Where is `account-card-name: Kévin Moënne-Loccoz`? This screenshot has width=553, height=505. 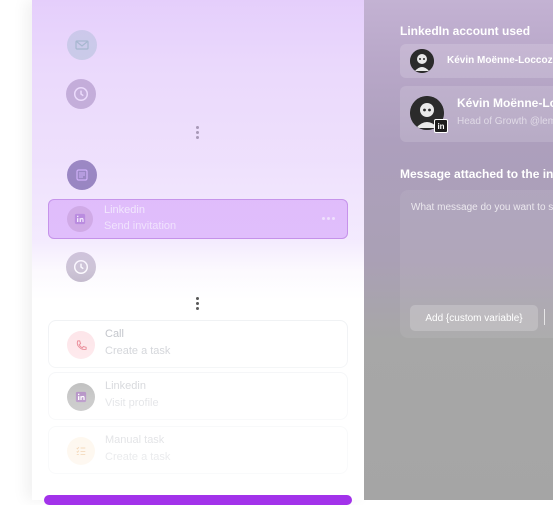 account-card-name: Kévin Moënne-Loccoz is located at coordinates (505, 103).